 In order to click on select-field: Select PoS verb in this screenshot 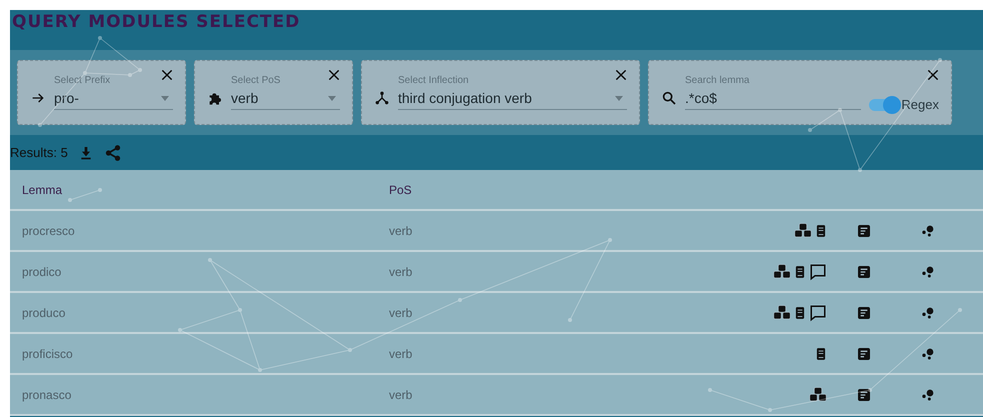, I will do `click(285, 92)`.